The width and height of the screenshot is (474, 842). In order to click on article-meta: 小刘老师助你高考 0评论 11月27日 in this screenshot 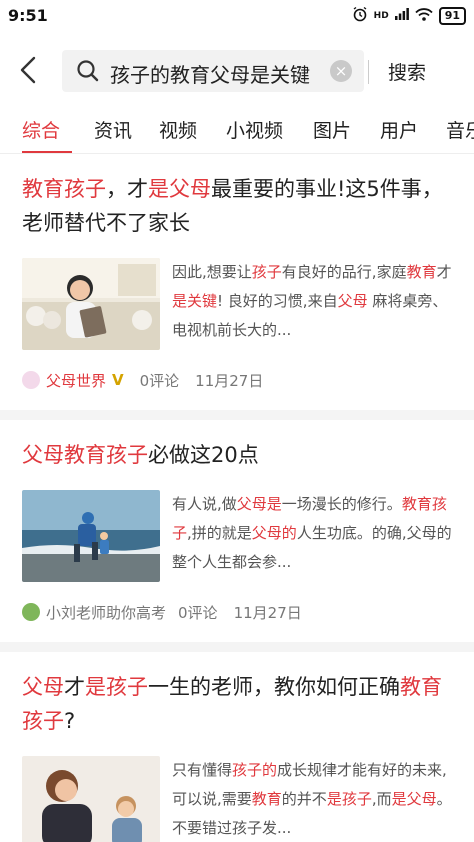, I will do `click(237, 612)`.